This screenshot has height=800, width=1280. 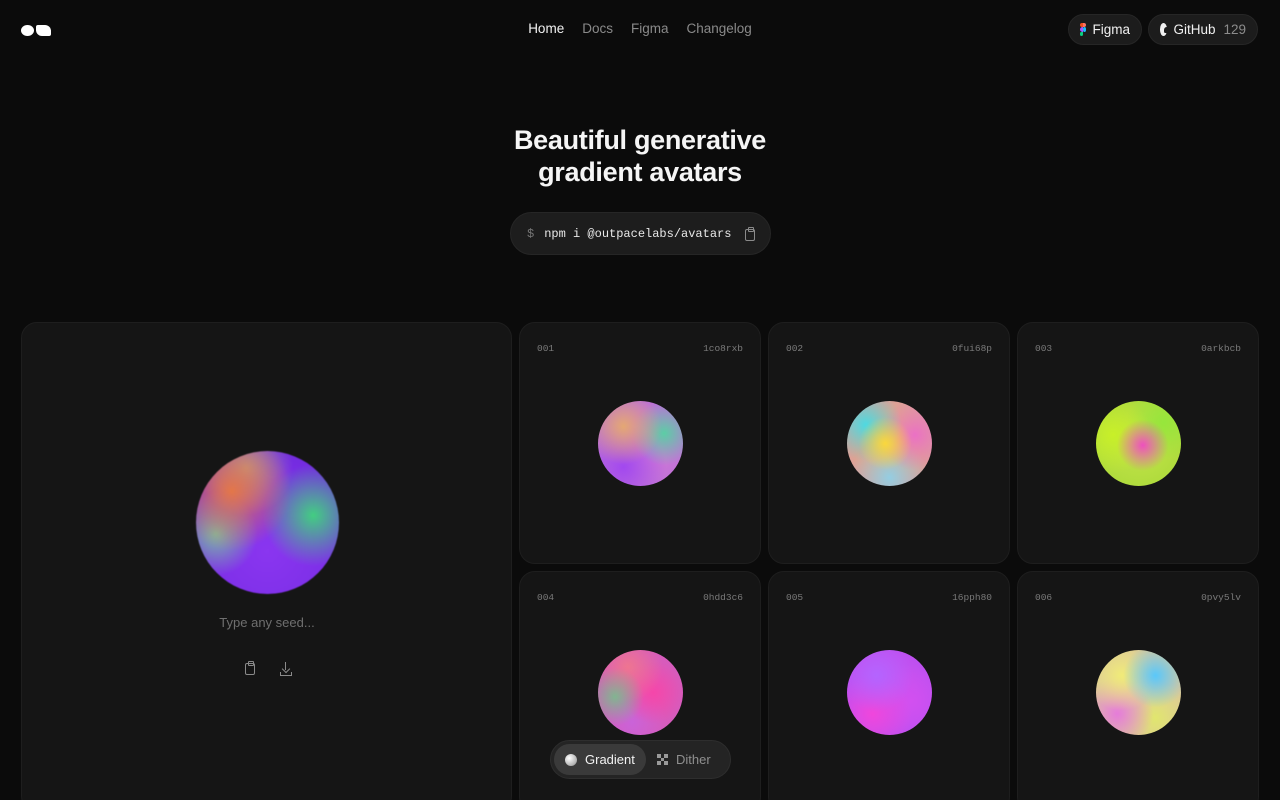 I want to click on dither-icon, so click(x=662, y=759).